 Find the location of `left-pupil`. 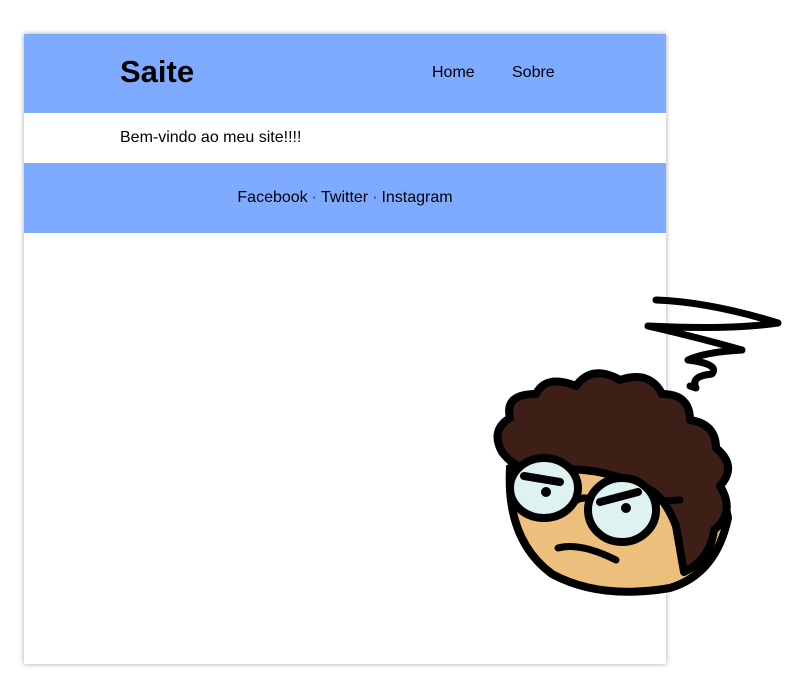

left-pupil is located at coordinates (546, 492).